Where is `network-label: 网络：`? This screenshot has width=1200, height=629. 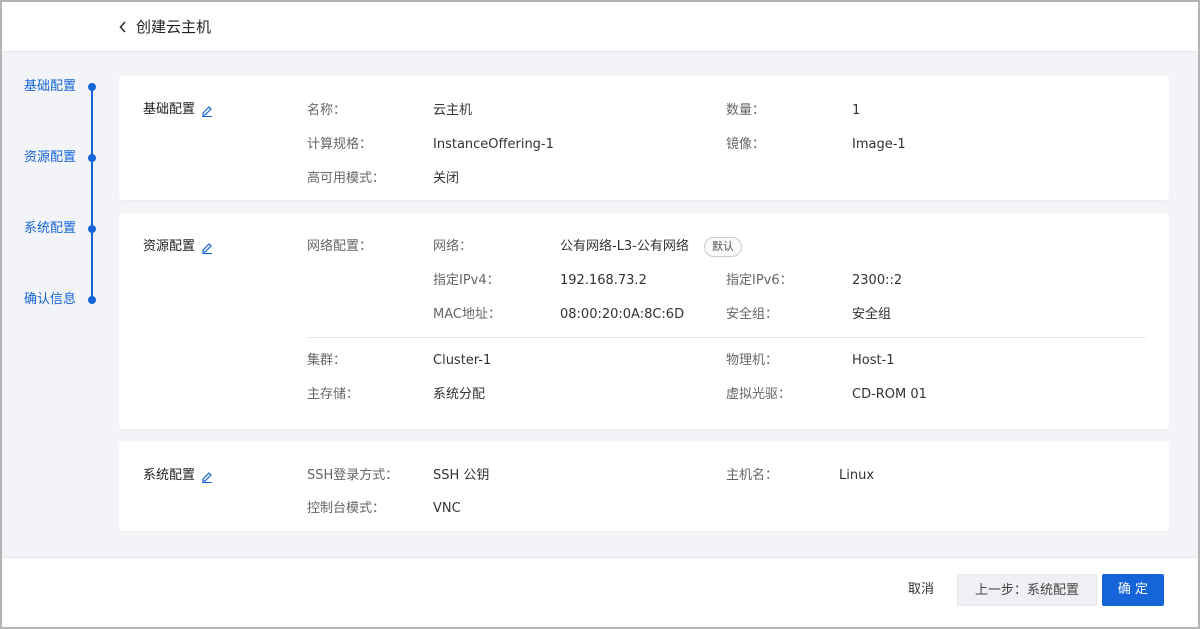 network-label: 网络： is located at coordinates (453, 246).